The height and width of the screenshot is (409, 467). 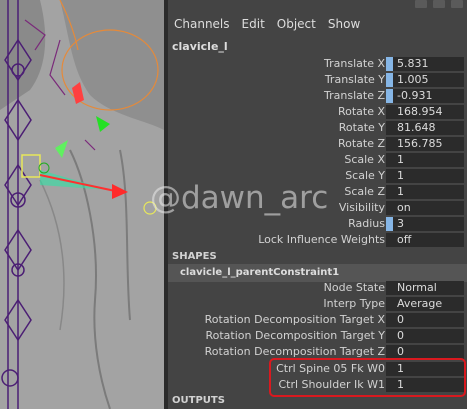 I want to click on attr-label: Translate Y, so click(x=354, y=79).